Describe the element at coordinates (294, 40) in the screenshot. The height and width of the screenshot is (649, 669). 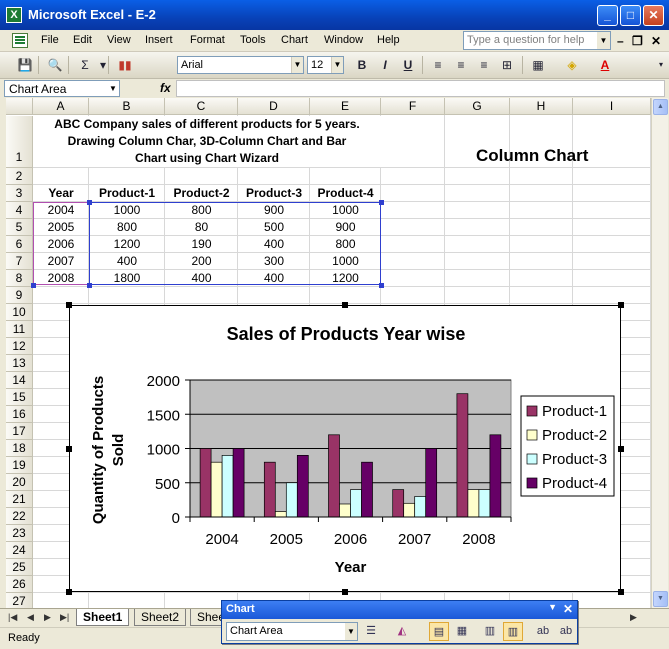
I see `menu-chart: Chart` at that location.